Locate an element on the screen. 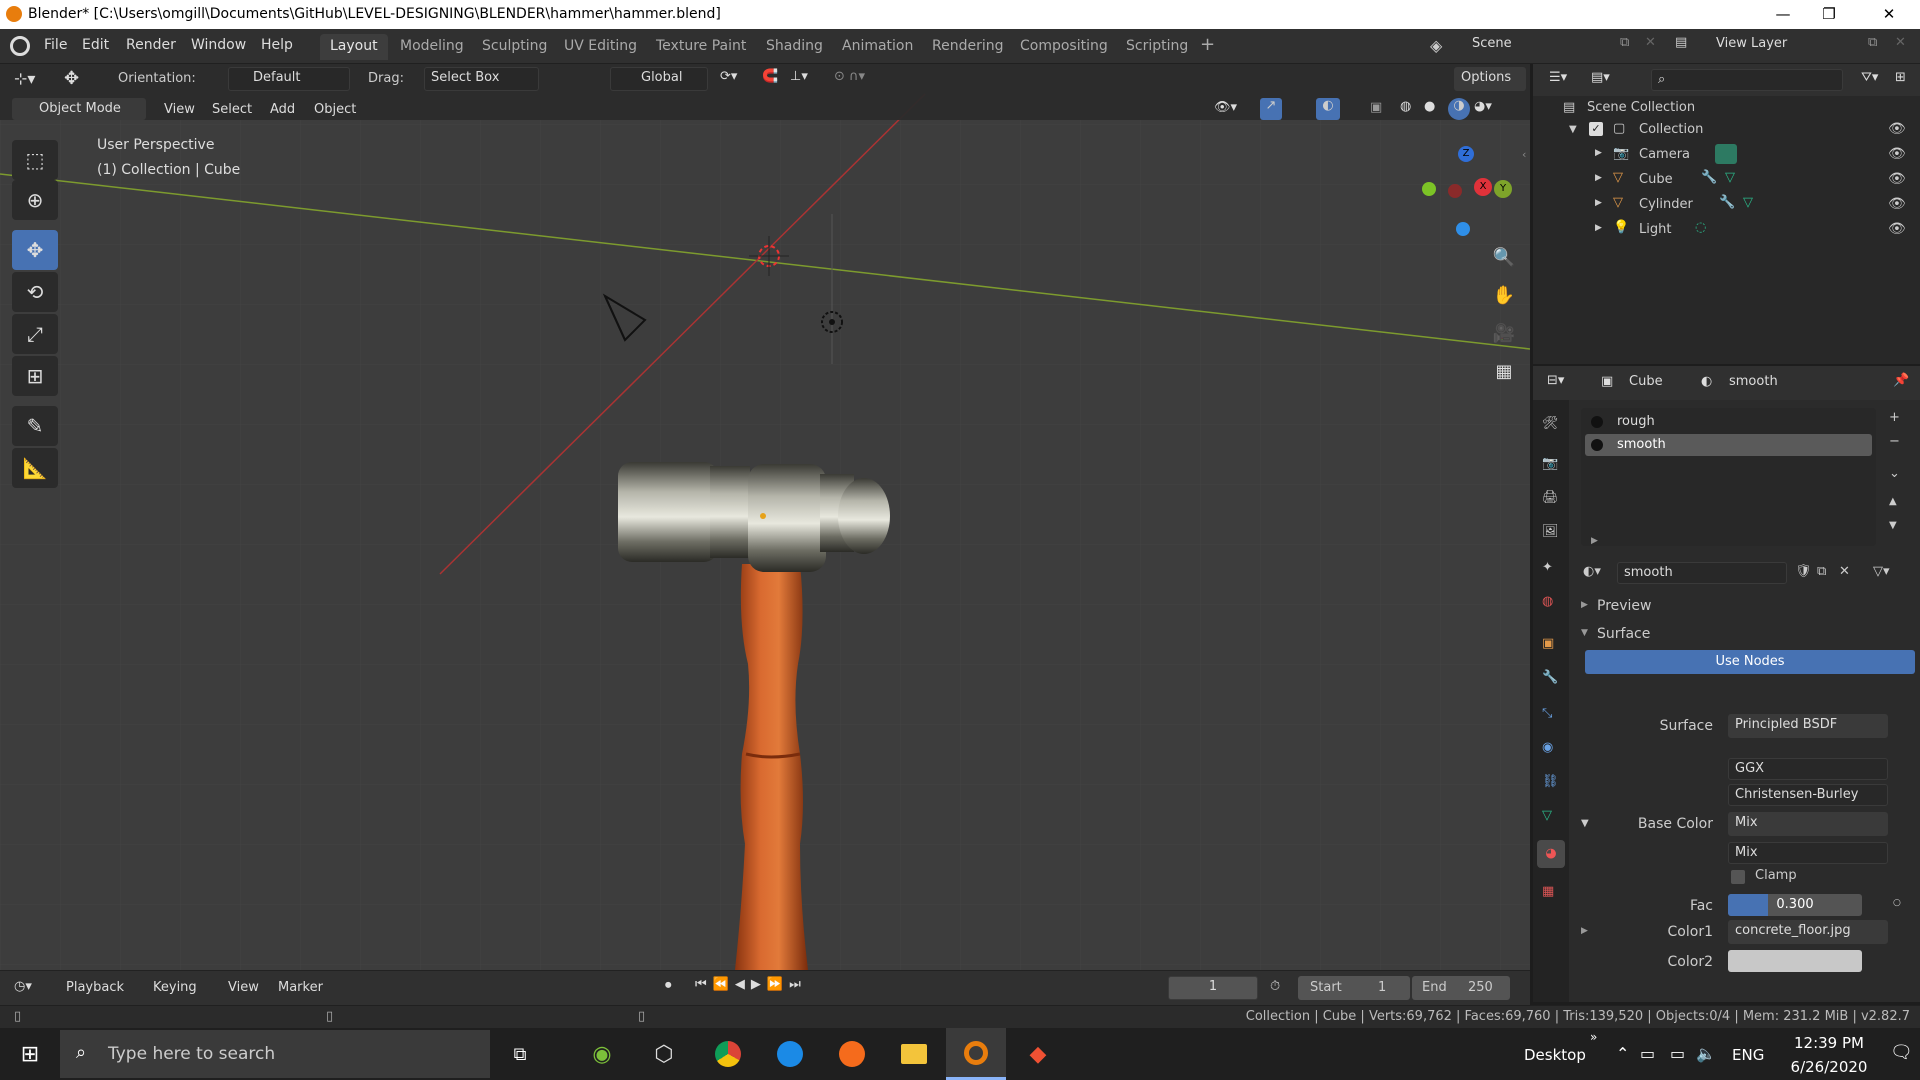 The height and width of the screenshot is (1080, 1920). record-icon: ⏺ is located at coordinates (668, 985).